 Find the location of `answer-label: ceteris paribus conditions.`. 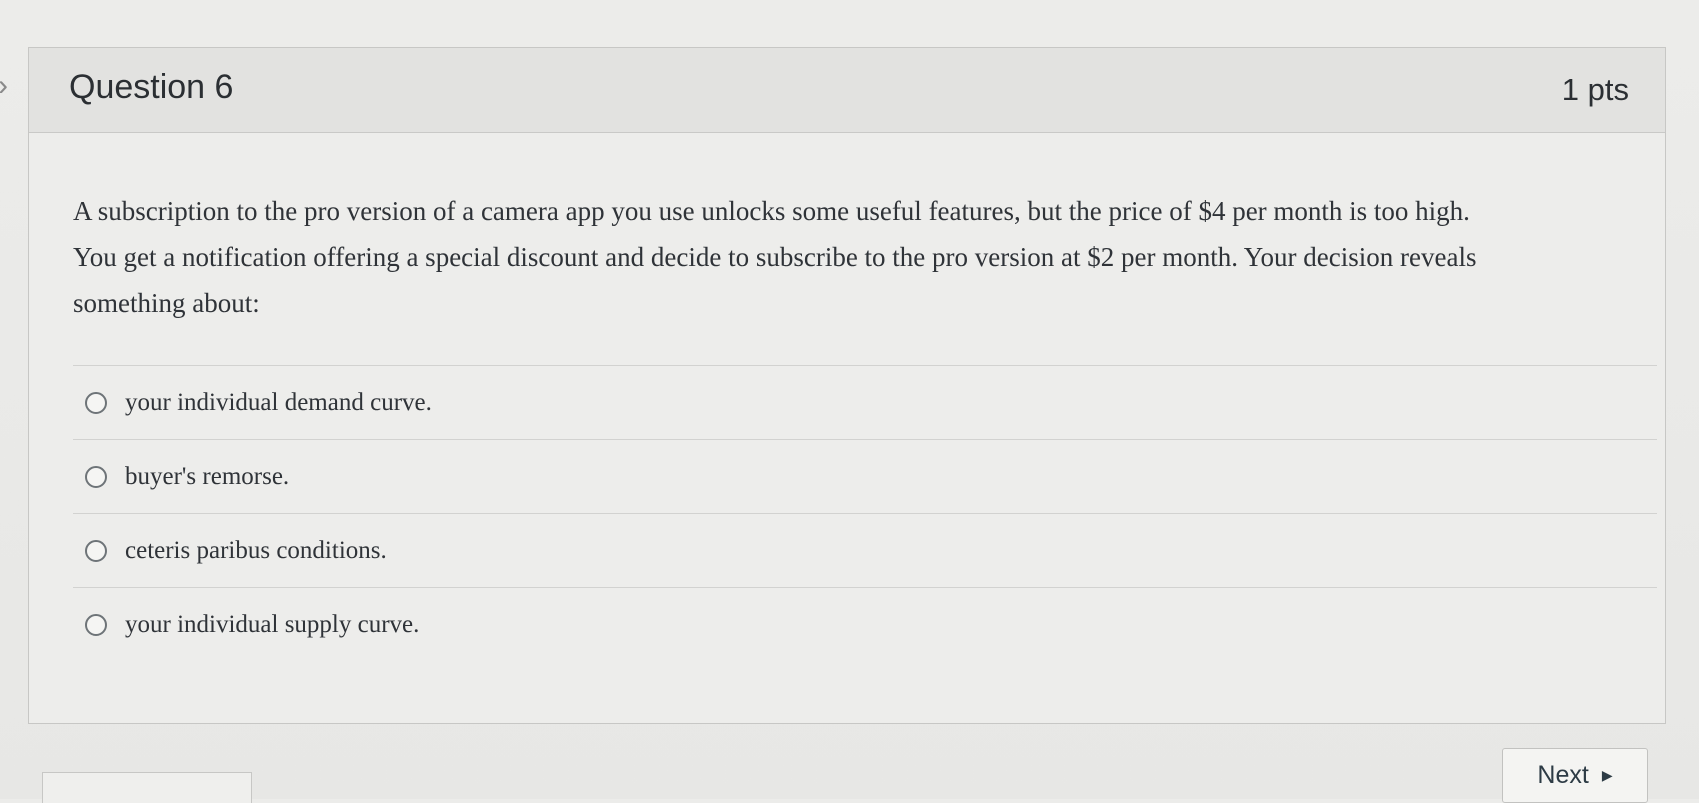

answer-label: ceteris paribus conditions. is located at coordinates (256, 551).